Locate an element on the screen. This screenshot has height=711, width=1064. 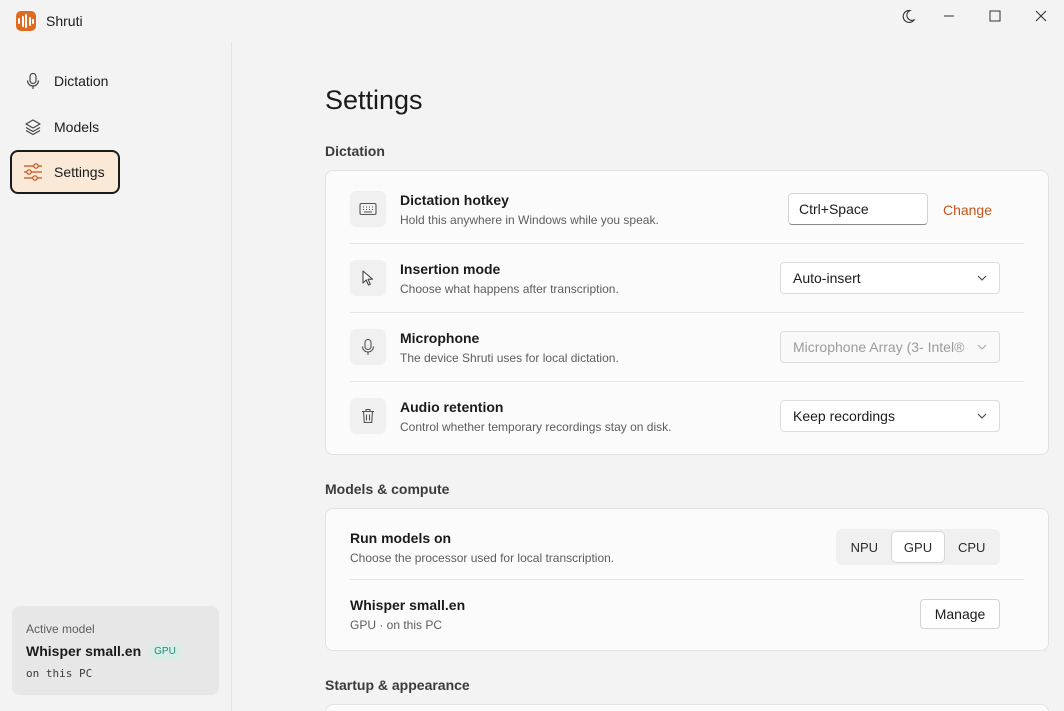
active-model-location: on this PC is located at coordinates (59, 673).